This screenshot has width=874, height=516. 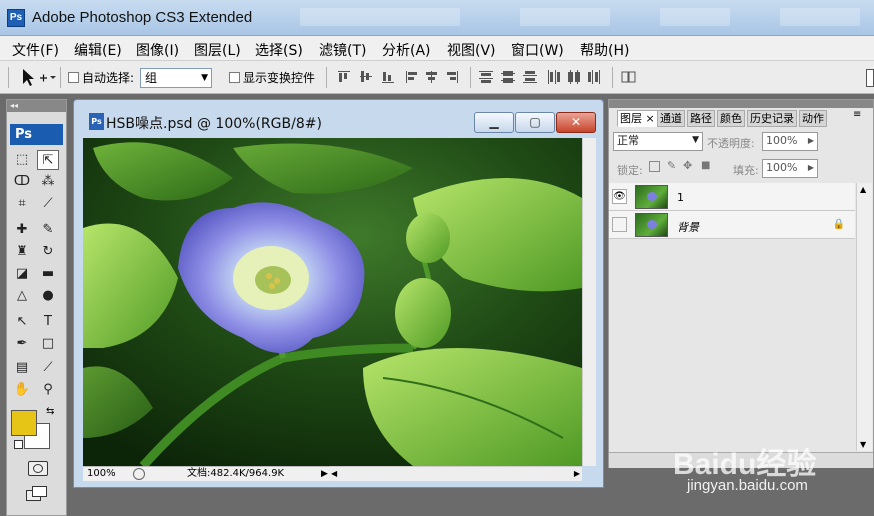 I want to click on blur-tool-icon: △, so click(x=22, y=296).